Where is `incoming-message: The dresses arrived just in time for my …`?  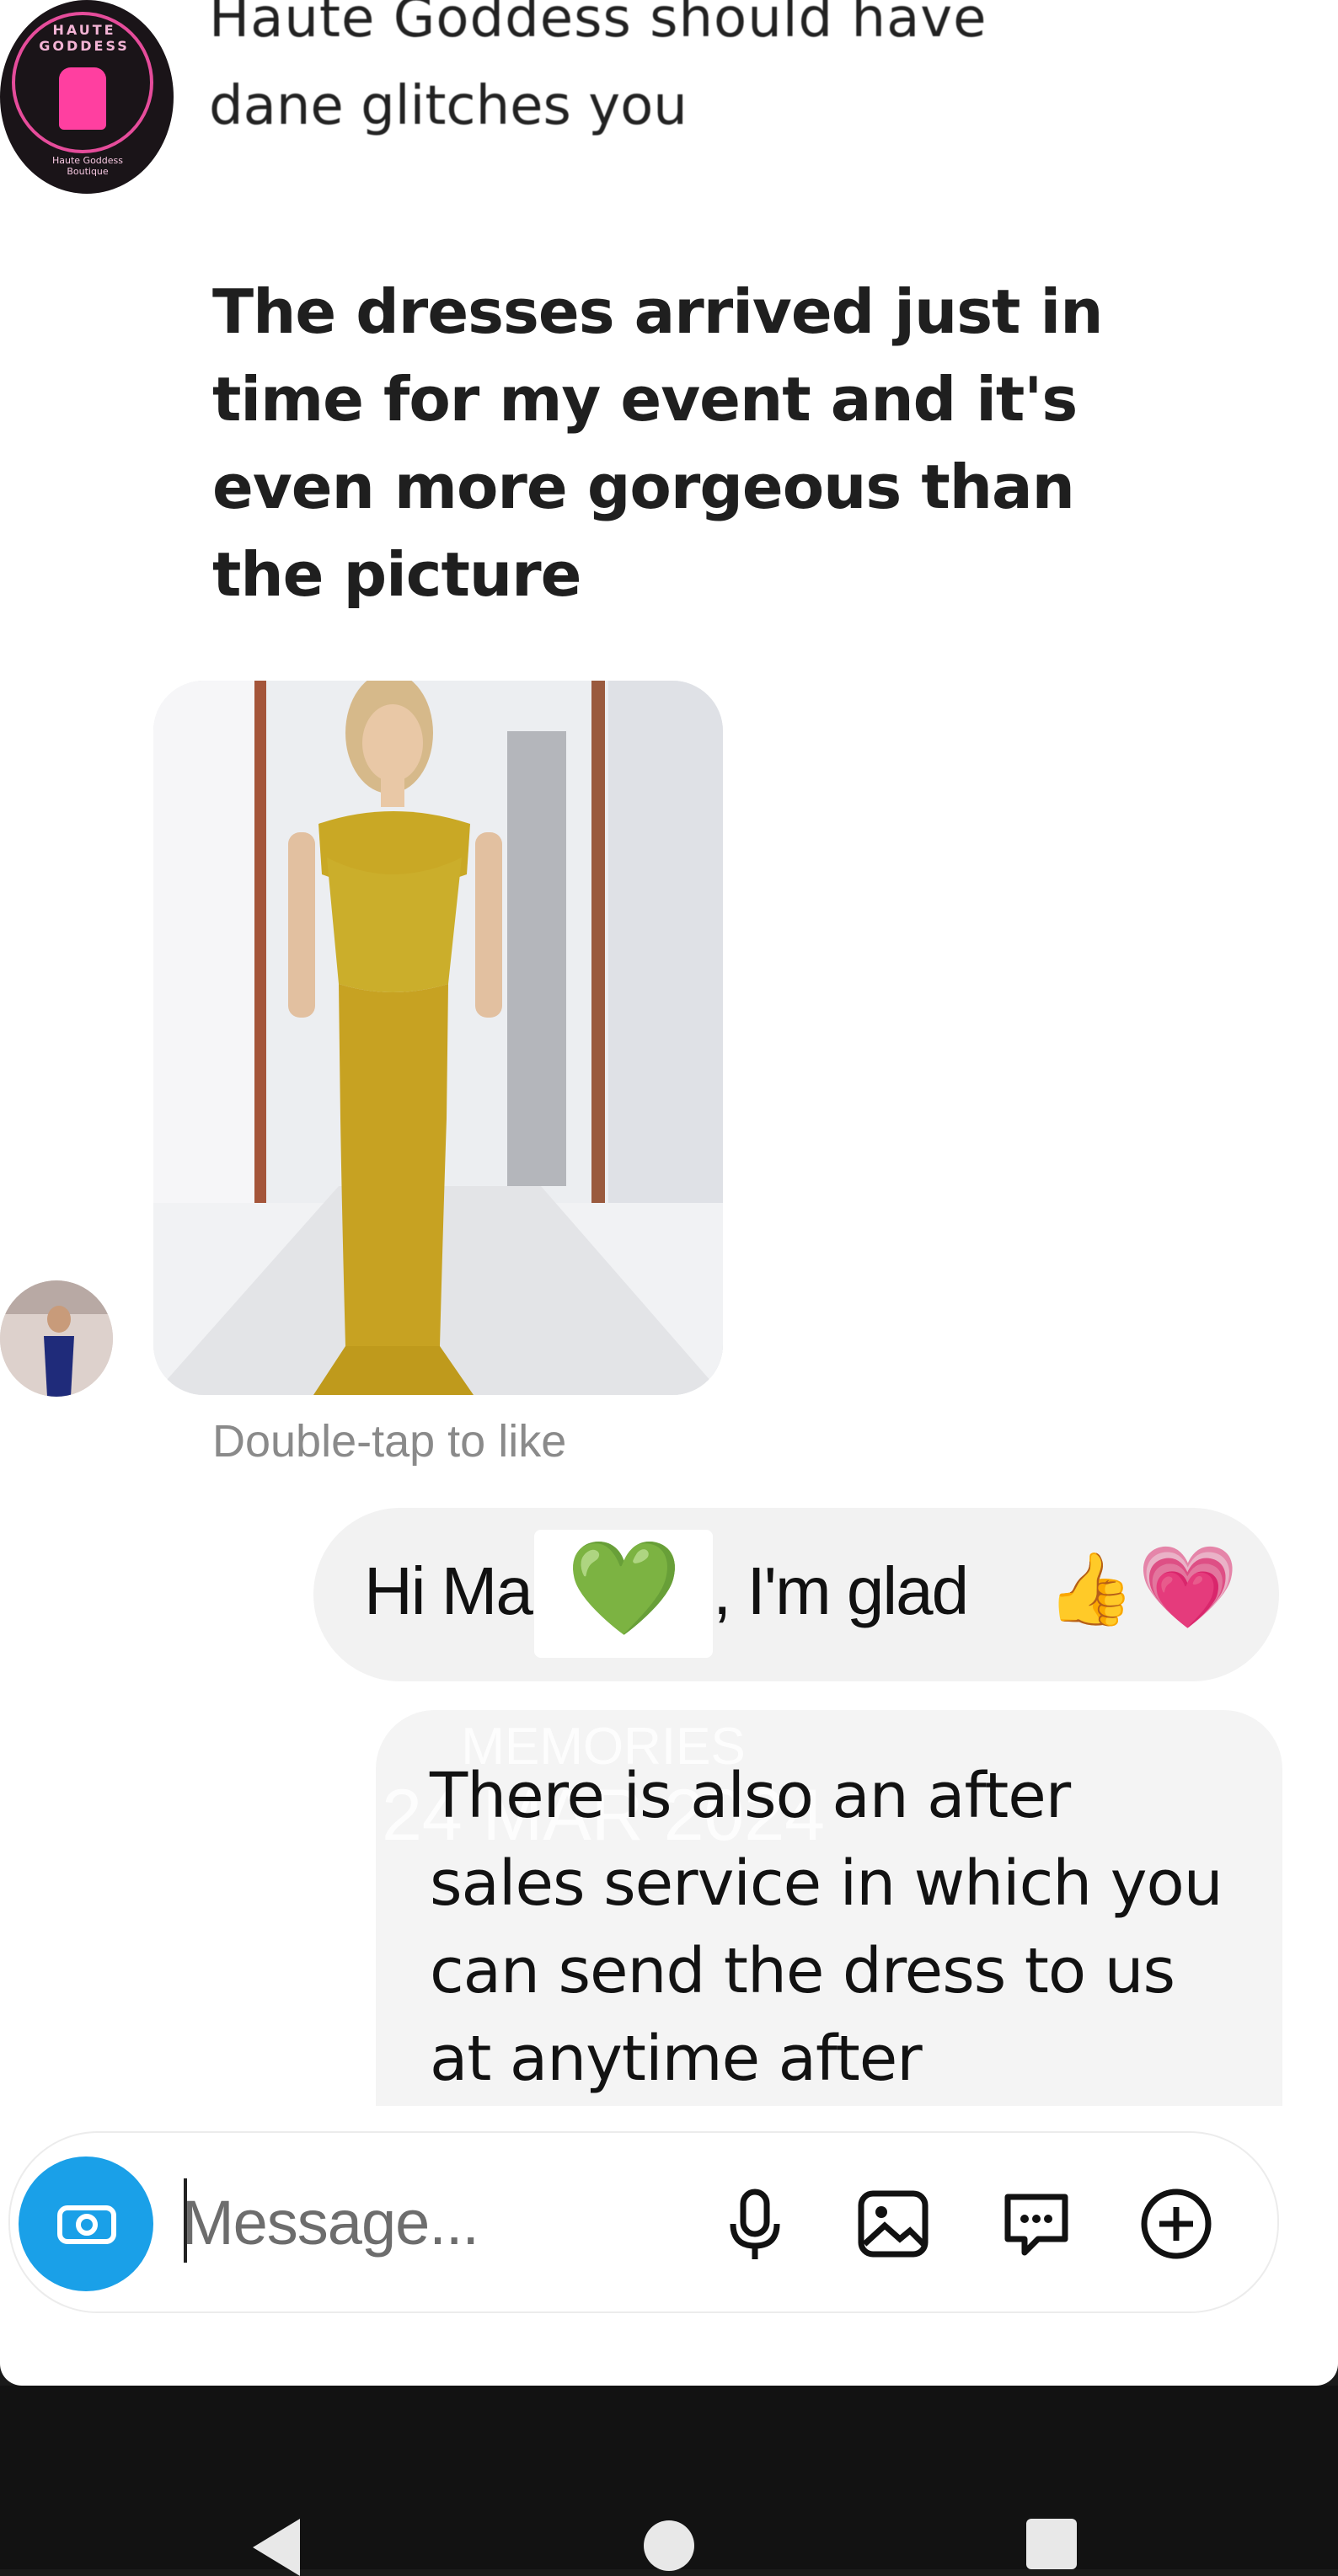 incoming-message: The dresses arrived just in time for my … is located at coordinates (657, 443).